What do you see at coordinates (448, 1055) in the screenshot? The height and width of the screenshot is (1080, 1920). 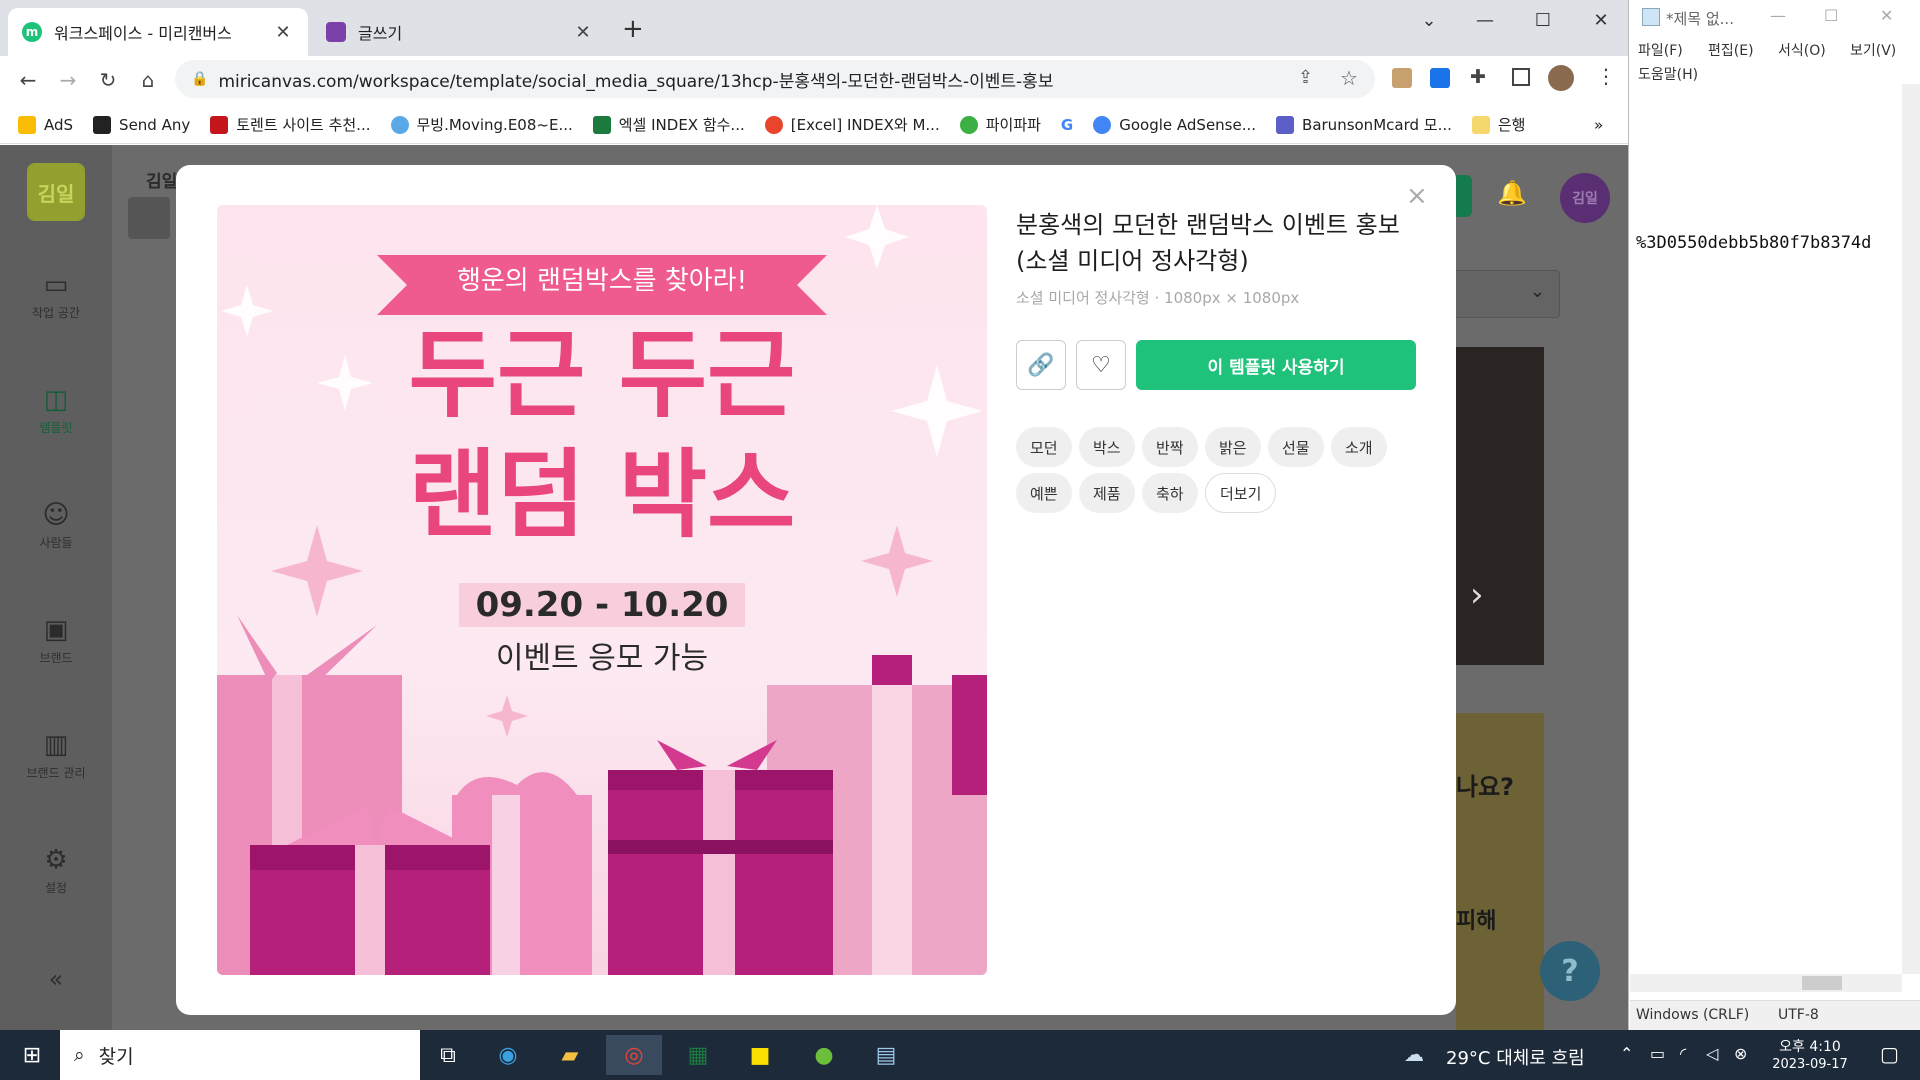 I see `task-view-icon: ⧉` at bounding box center [448, 1055].